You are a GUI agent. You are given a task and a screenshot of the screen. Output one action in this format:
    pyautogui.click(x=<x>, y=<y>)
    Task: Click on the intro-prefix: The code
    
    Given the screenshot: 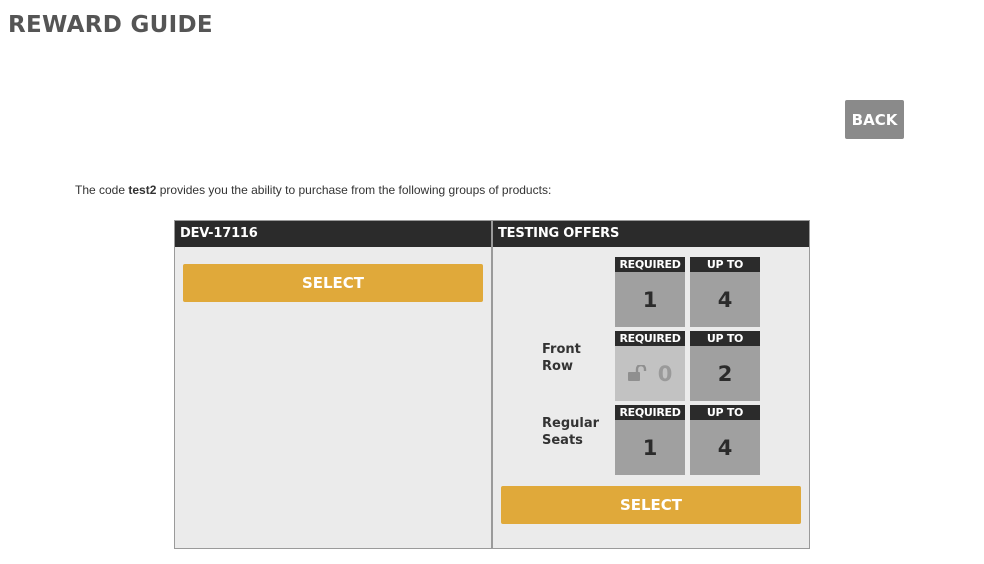 What is the action you would take?
    pyautogui.click(x=102, y=190)
    